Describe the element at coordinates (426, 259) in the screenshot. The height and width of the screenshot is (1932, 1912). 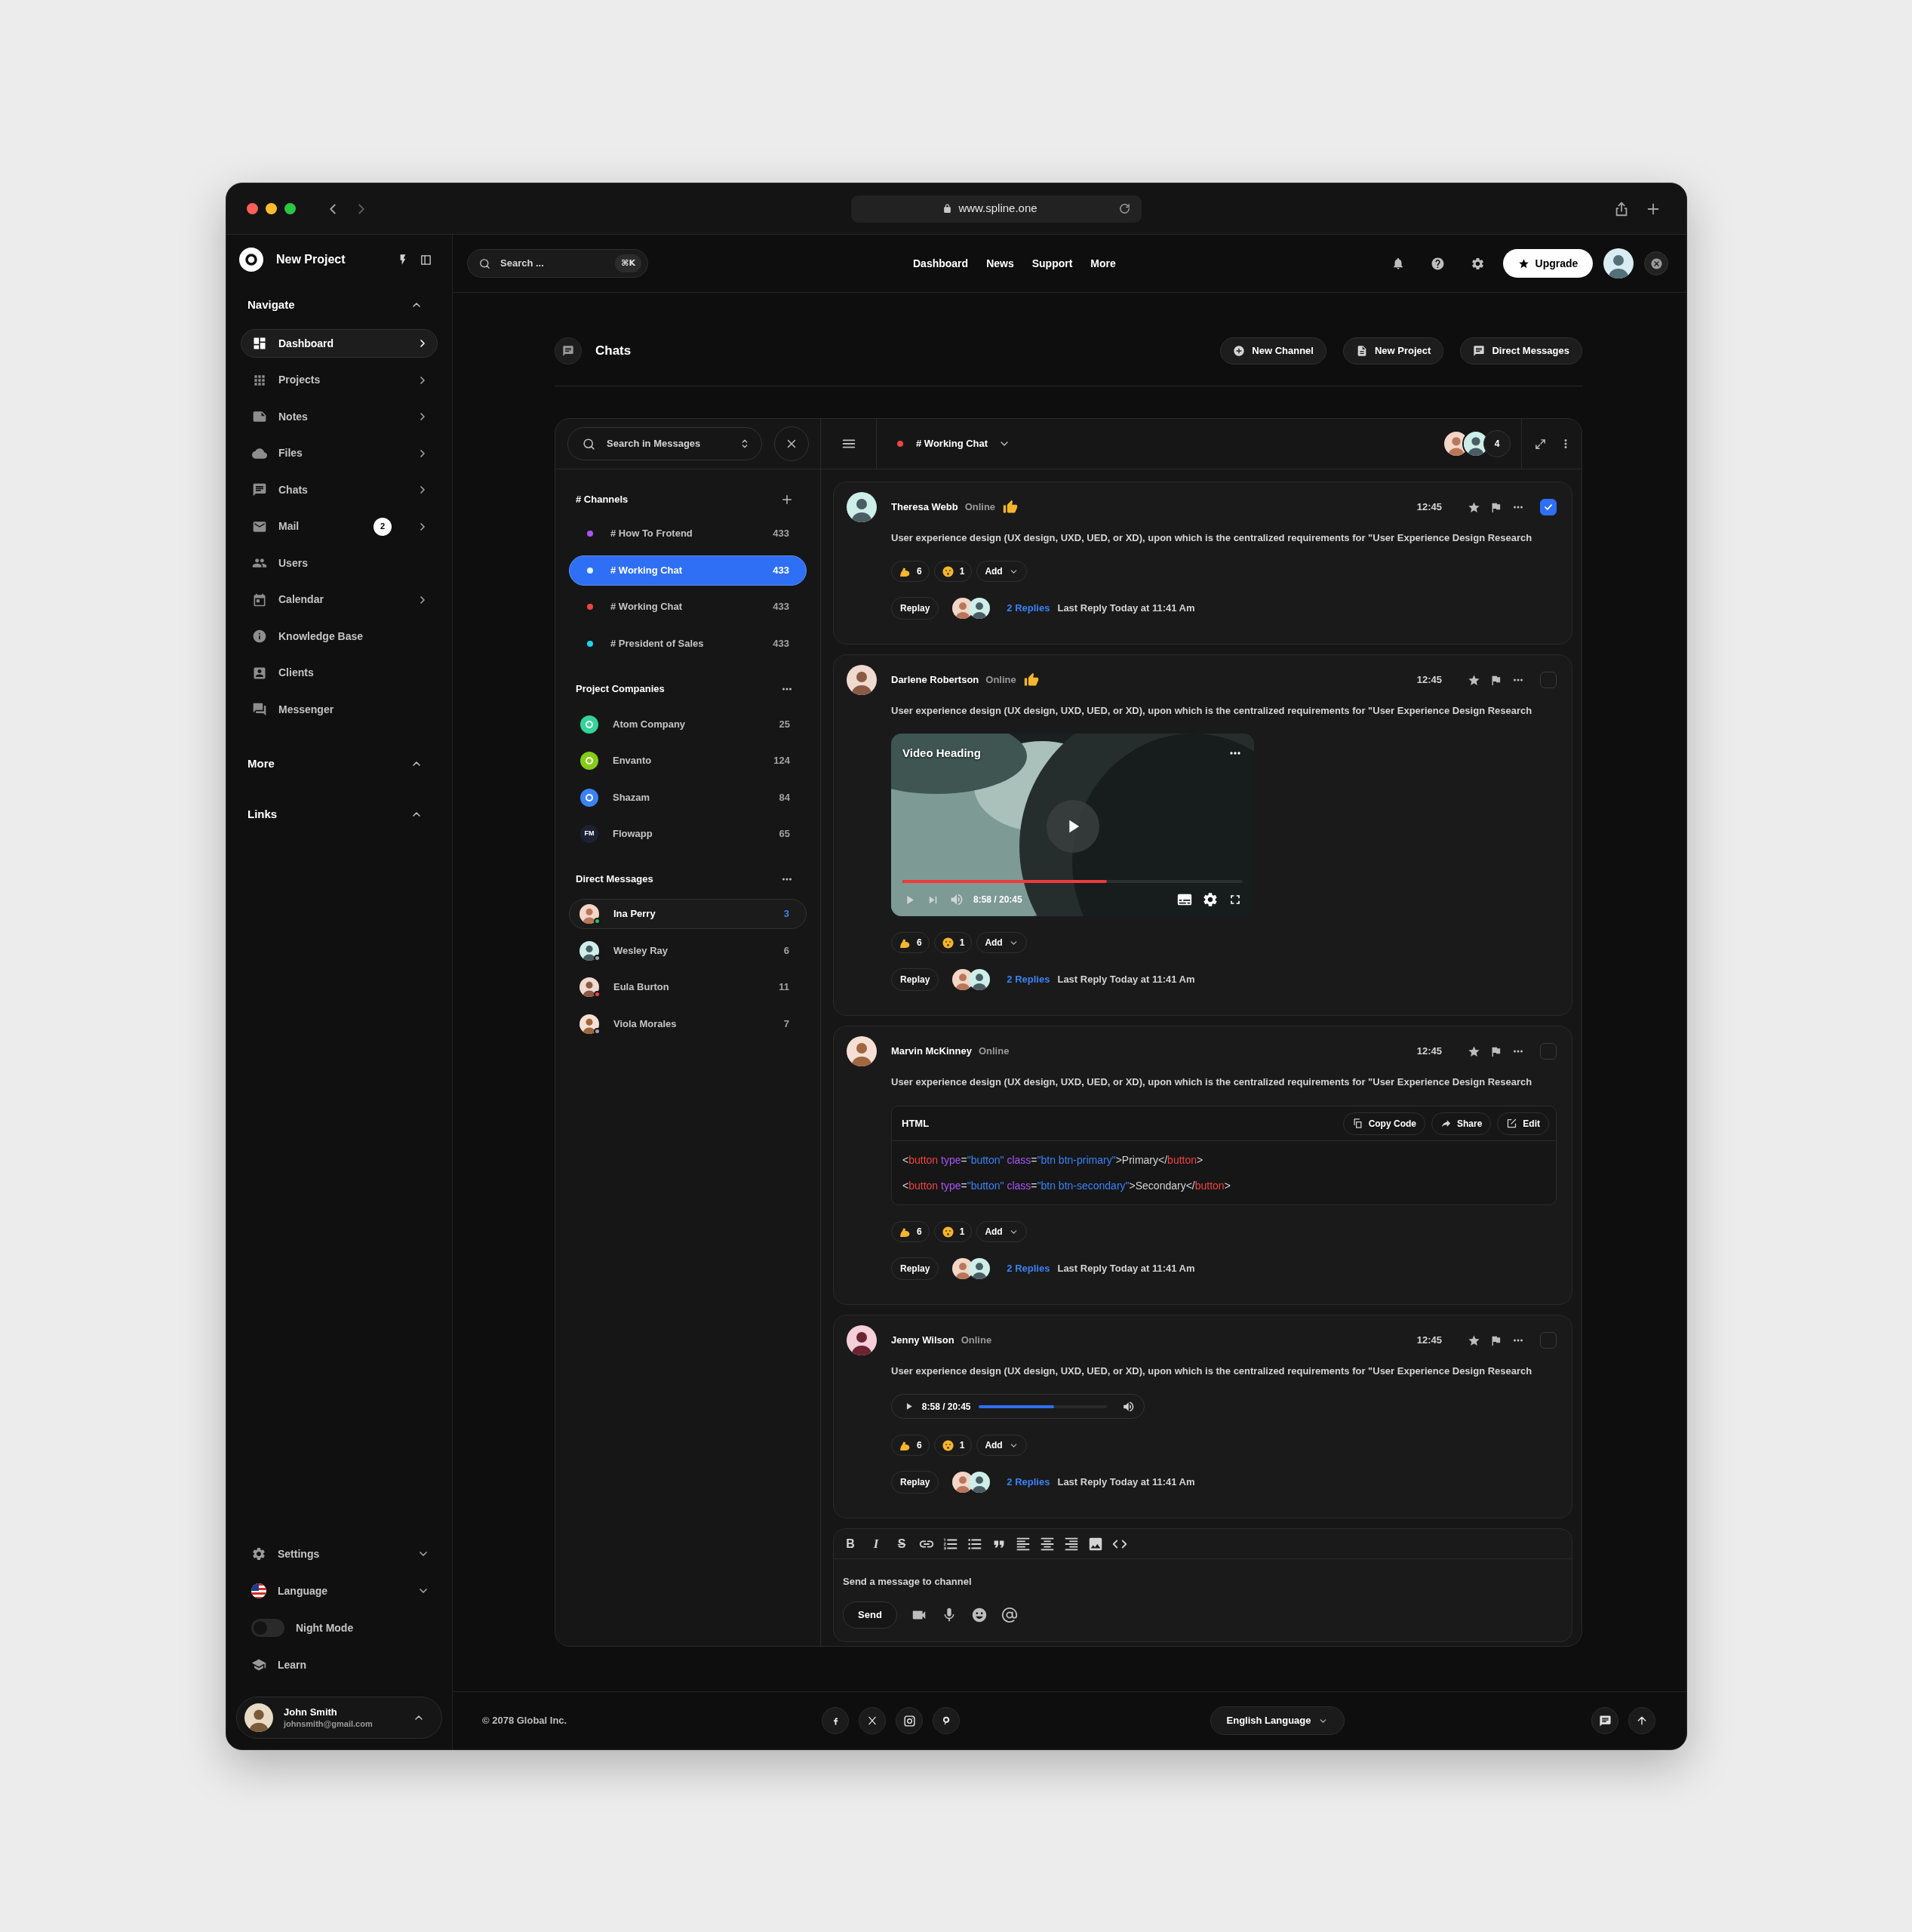
I see `sidebar-toggle-icon` at that location.